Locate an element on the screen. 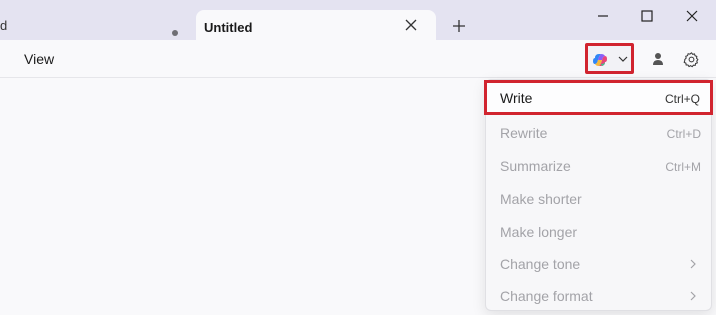 The height and width of the screenshot is (315, 716). menu-item-summarize: Summarize Ctrl+M is located at coordinates (599, 166).